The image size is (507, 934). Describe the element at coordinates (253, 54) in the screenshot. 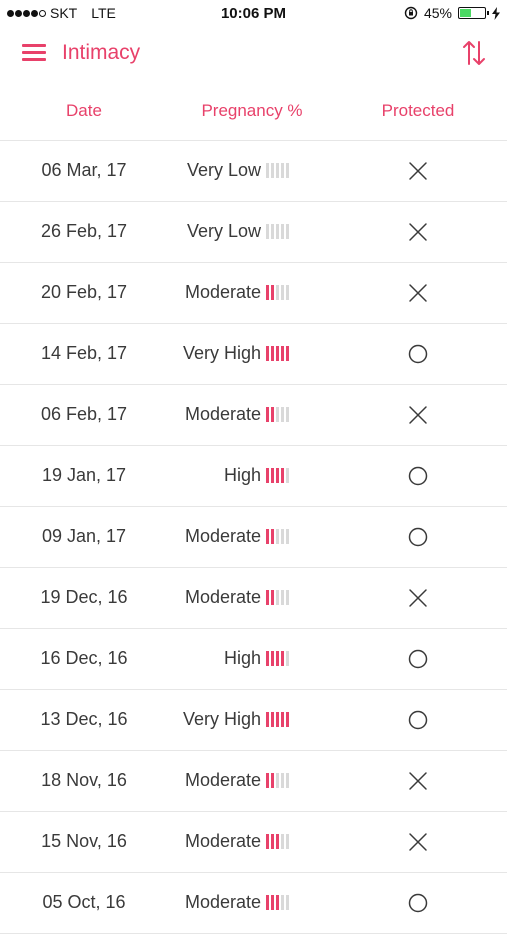

I see `app-bar: Intimacy` at that location.